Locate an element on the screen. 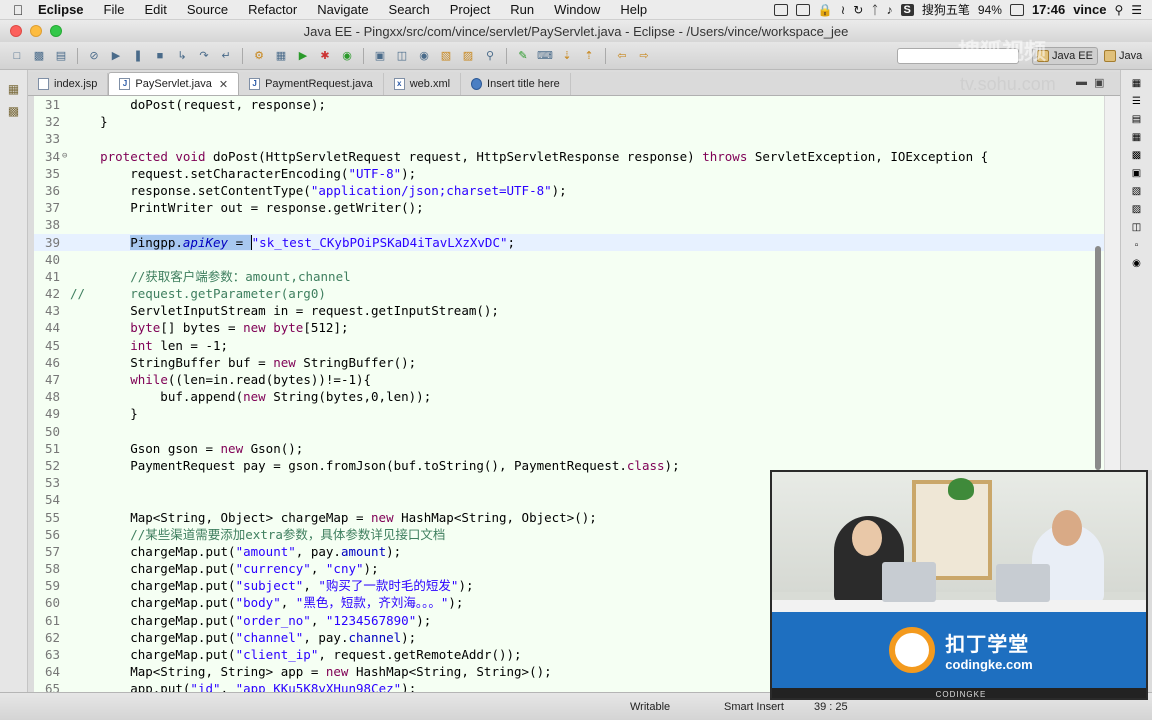 The height and width of the screenshot is (720, 1152). code-line: 50 is located at coordinates (569, 431).